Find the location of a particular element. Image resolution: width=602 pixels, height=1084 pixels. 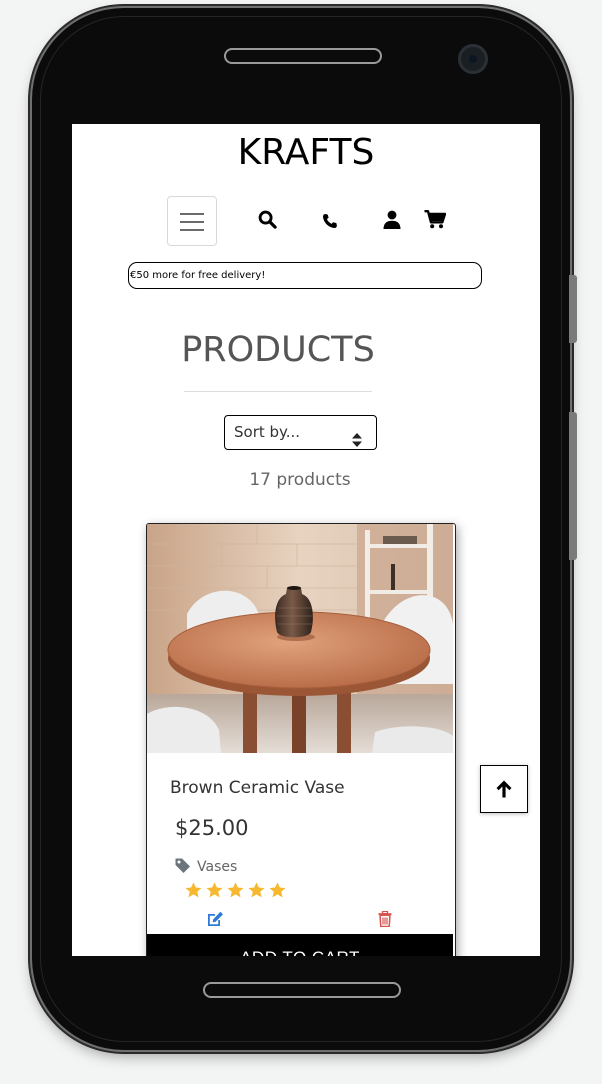

free-delivery-banner: €50 more for free delivery! is located at coordinates (305, 275).